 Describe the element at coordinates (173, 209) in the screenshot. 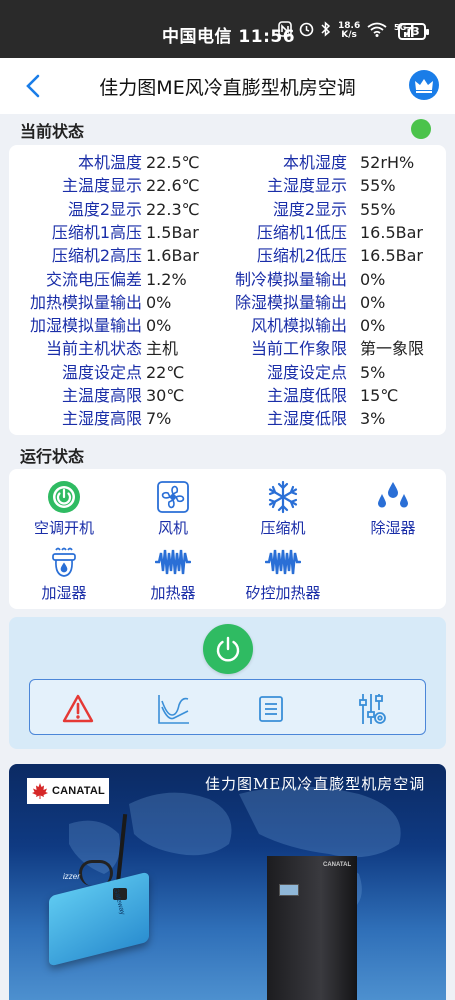

I see `status-value: 22.3℃` at that location.